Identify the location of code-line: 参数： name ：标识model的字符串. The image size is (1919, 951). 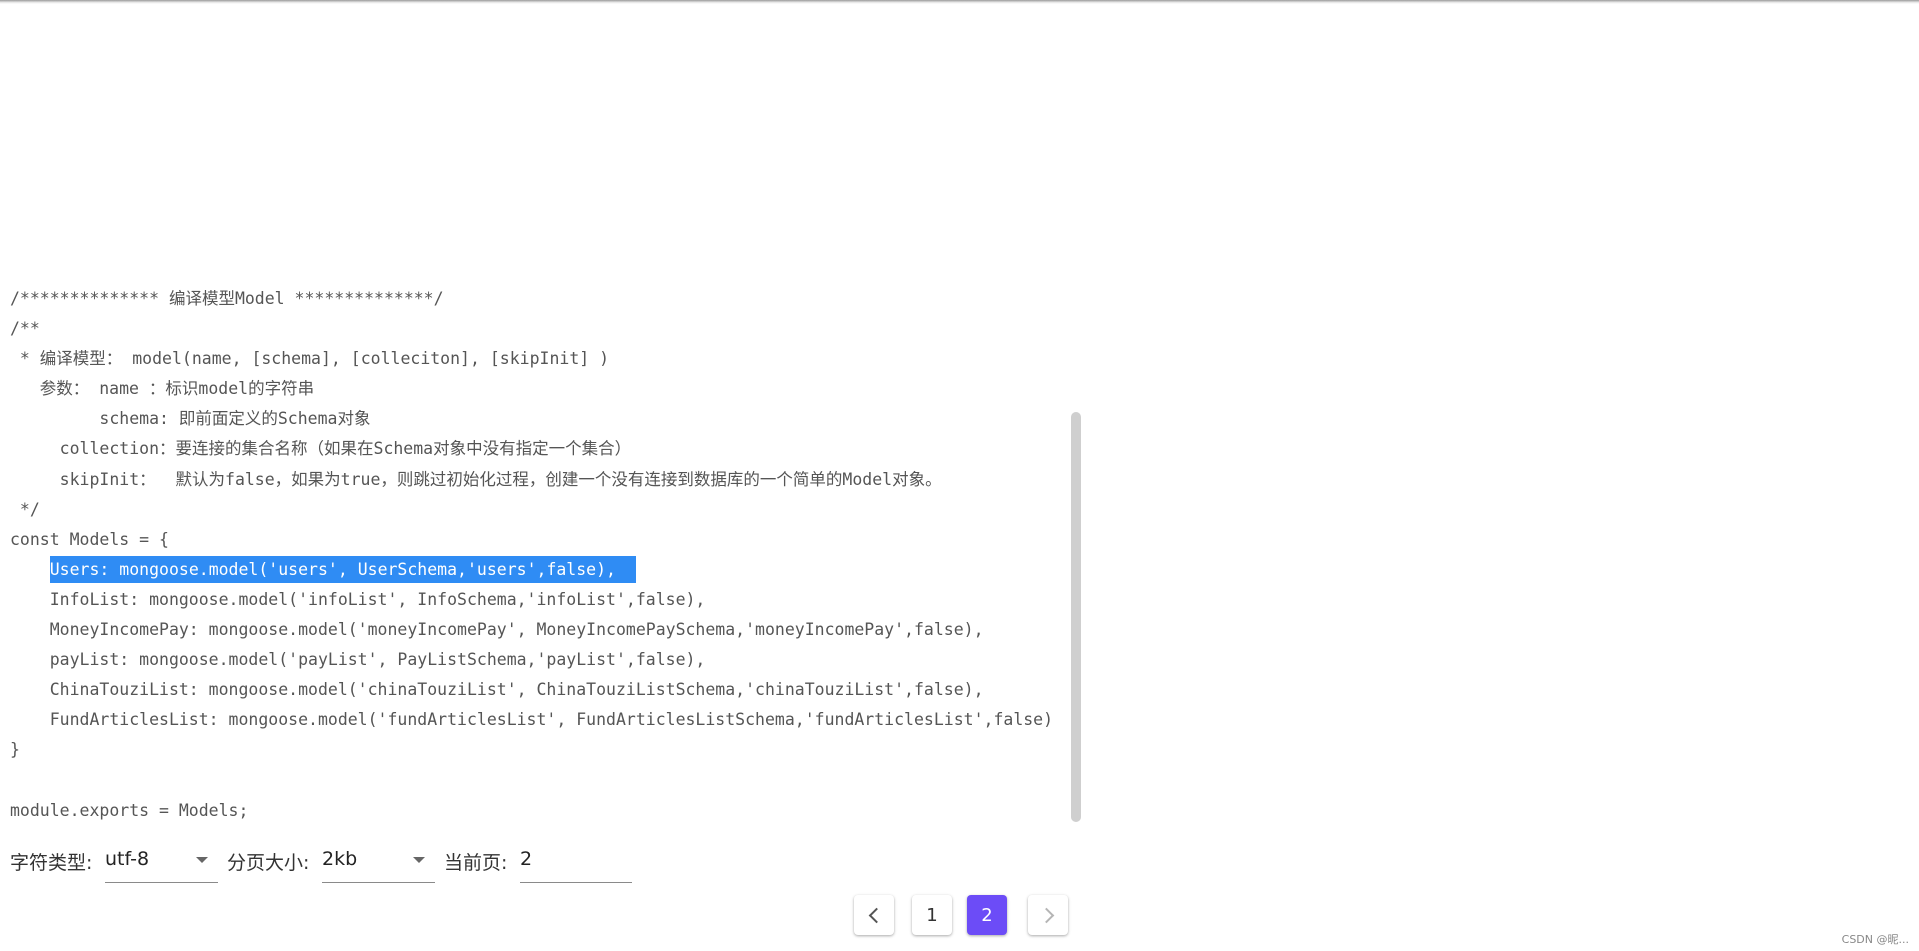
(162, 389).